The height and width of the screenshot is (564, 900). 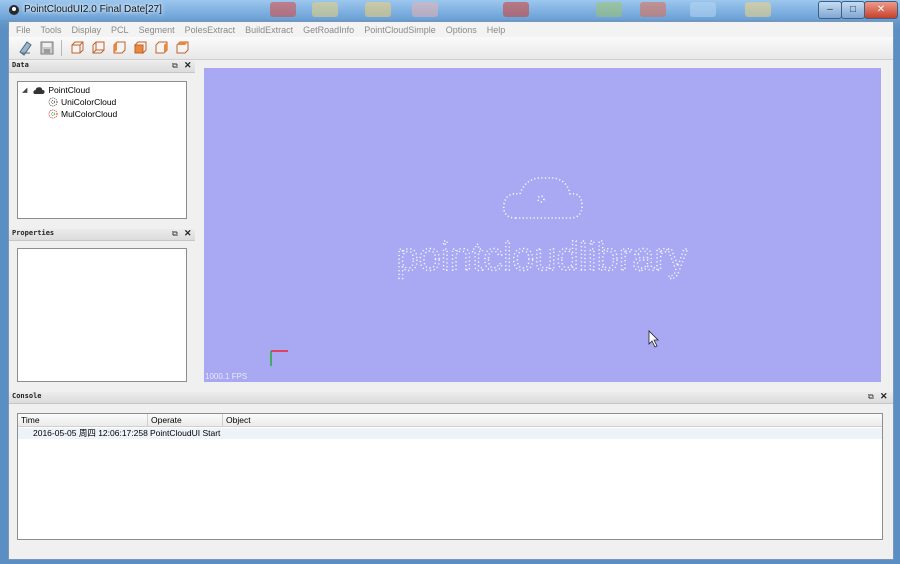 I want to click on data-dock-title: Data, so click(x=20, y=65).